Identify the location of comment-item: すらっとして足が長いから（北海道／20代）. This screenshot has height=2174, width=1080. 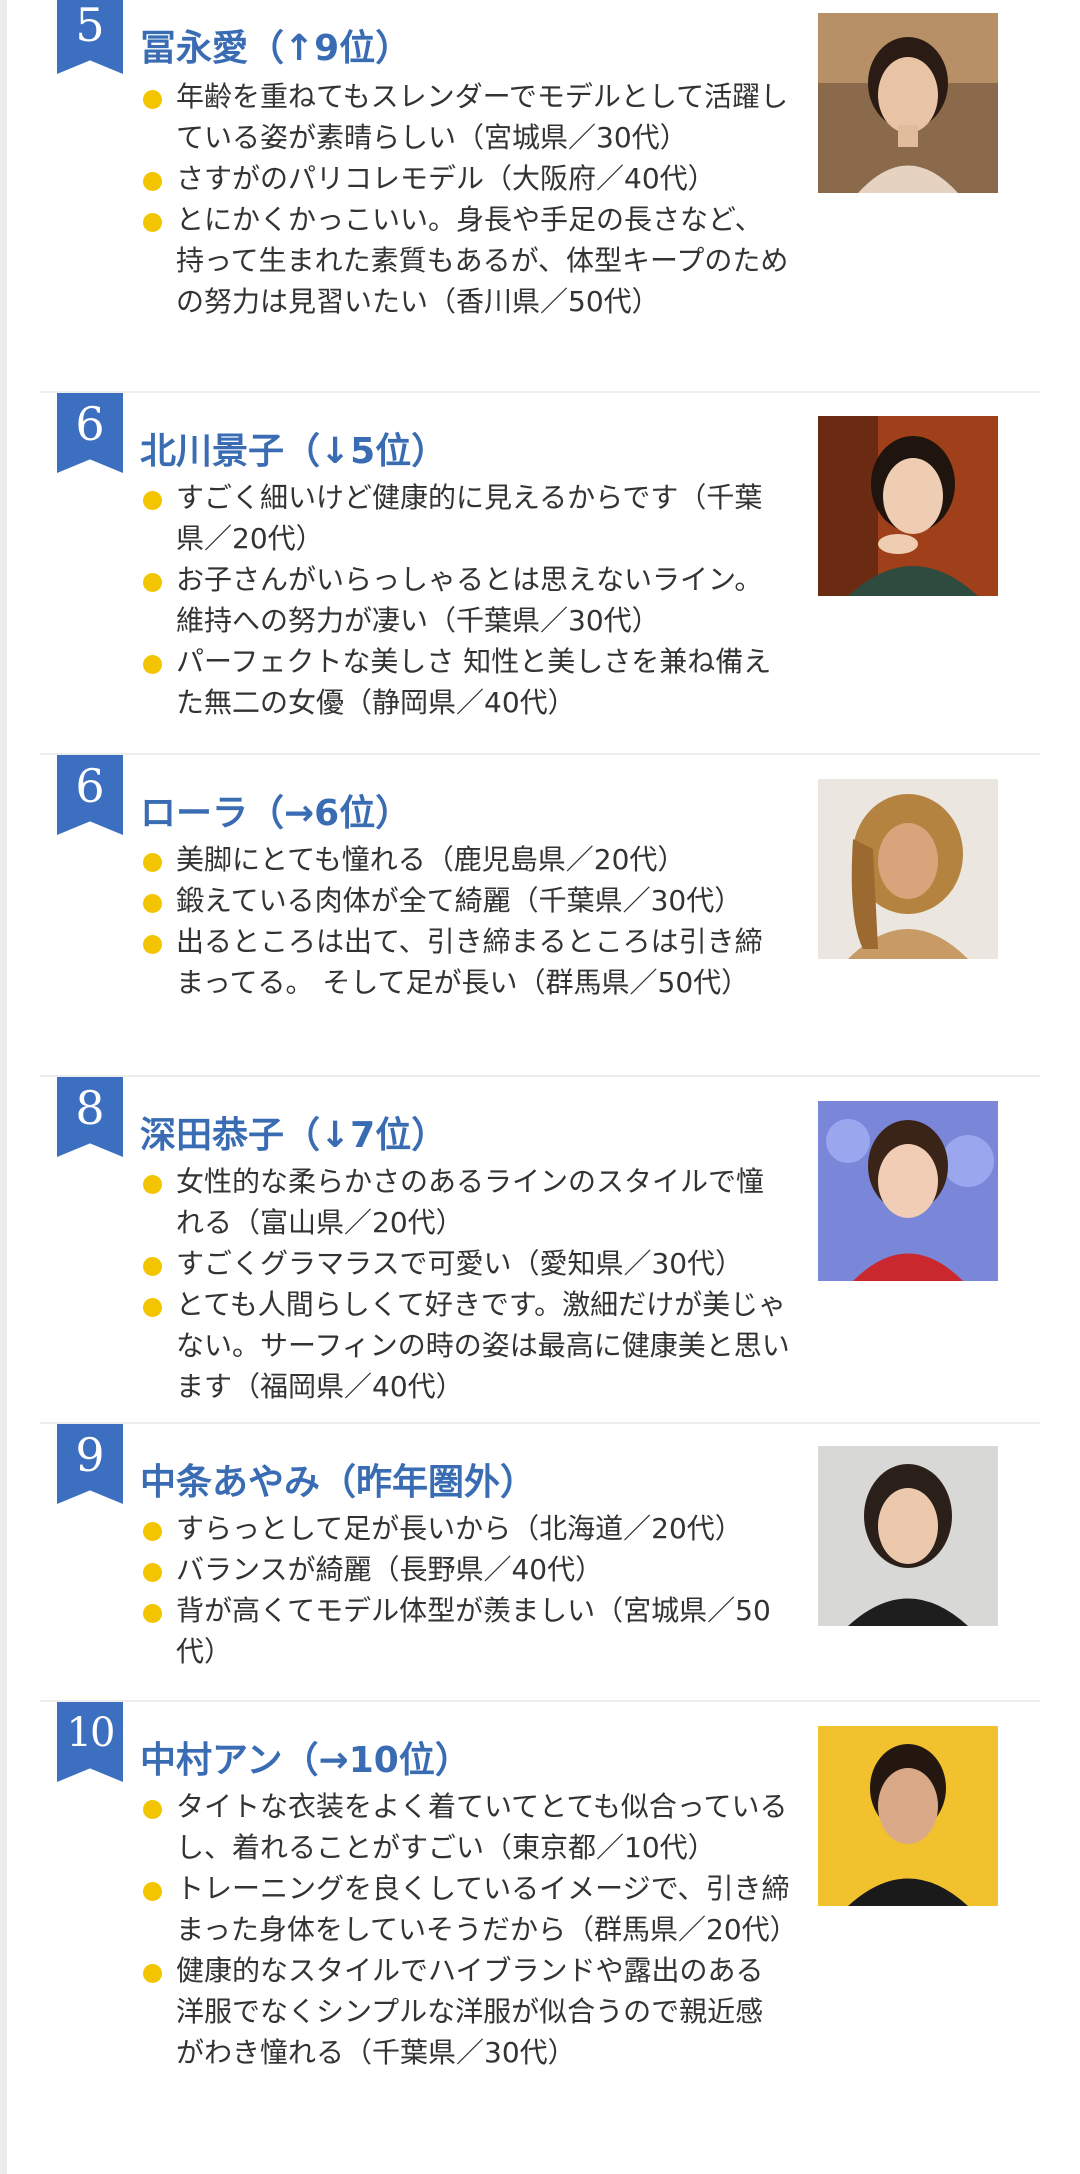
(465, 1528).